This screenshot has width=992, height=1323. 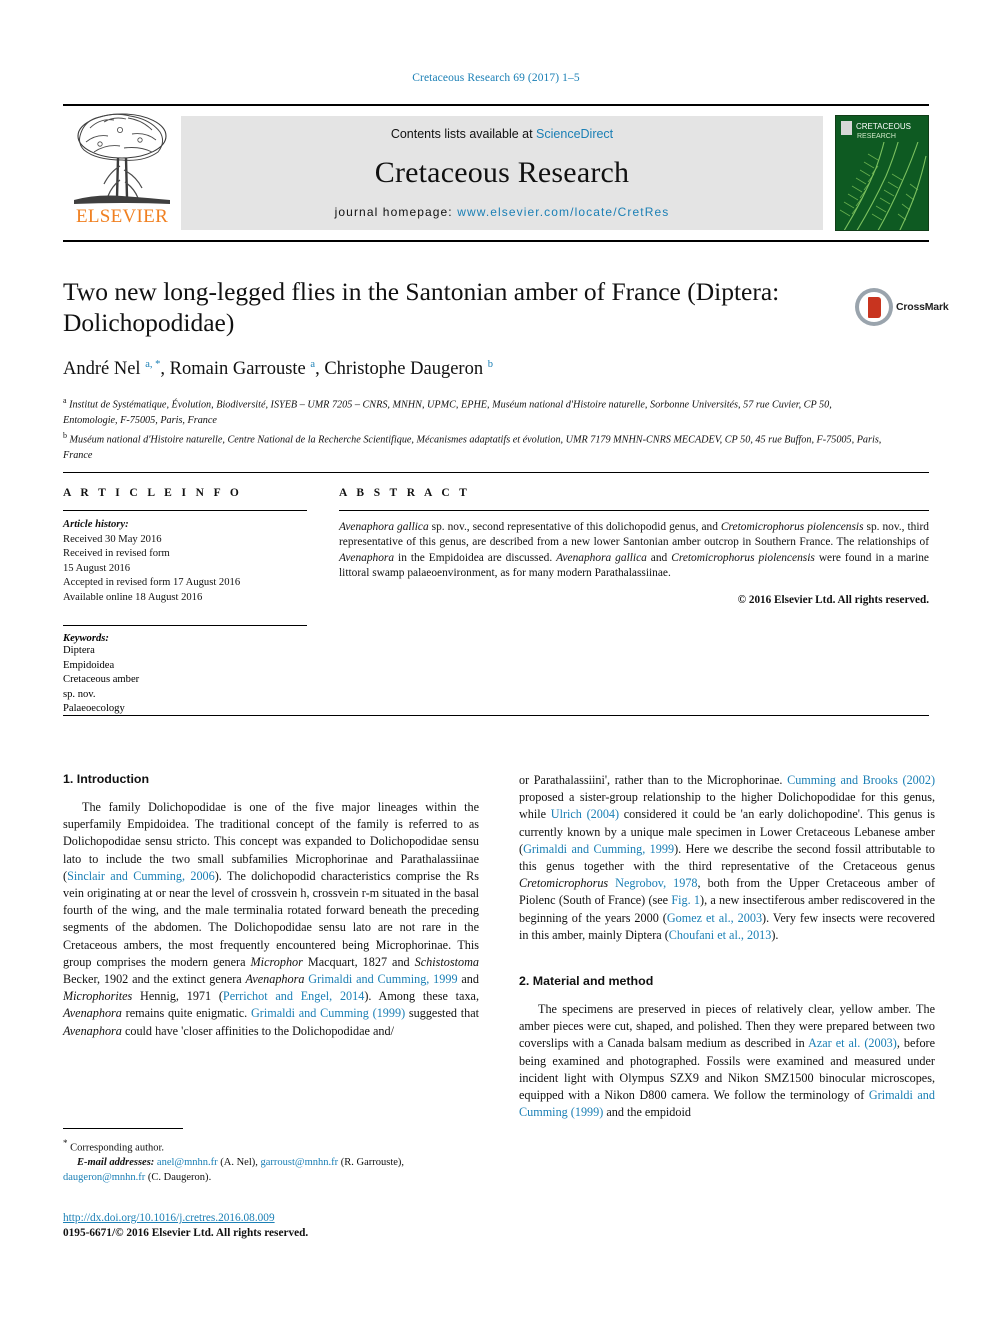 What do you see at coordinates (300, 1162) in the screenshot?
I see `email-link-garrouste: garroust@mnhn.fr` at bounding box center [300, 1162].